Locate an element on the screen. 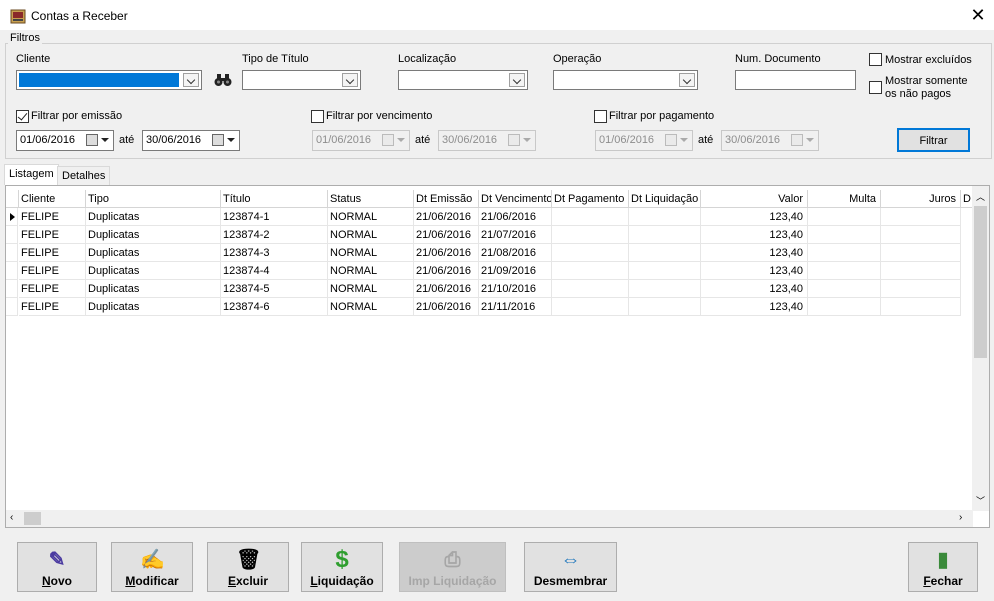 The image size is (994, 601). column-header: Status is located at coordinates (371, 199).